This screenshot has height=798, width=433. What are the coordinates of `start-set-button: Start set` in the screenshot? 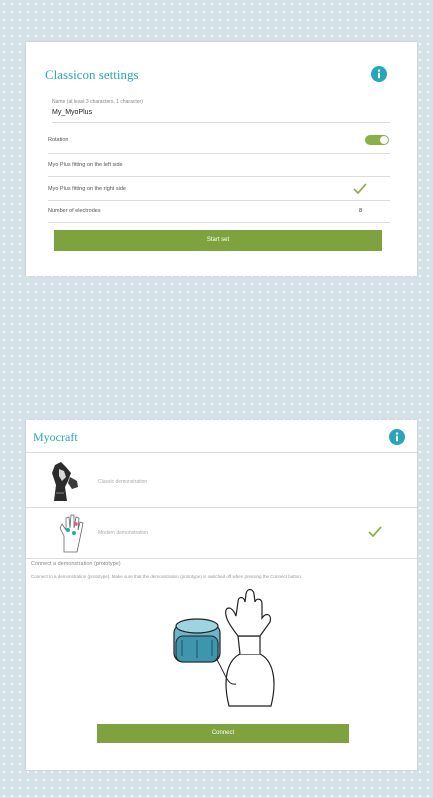 It's located at (218, 240).